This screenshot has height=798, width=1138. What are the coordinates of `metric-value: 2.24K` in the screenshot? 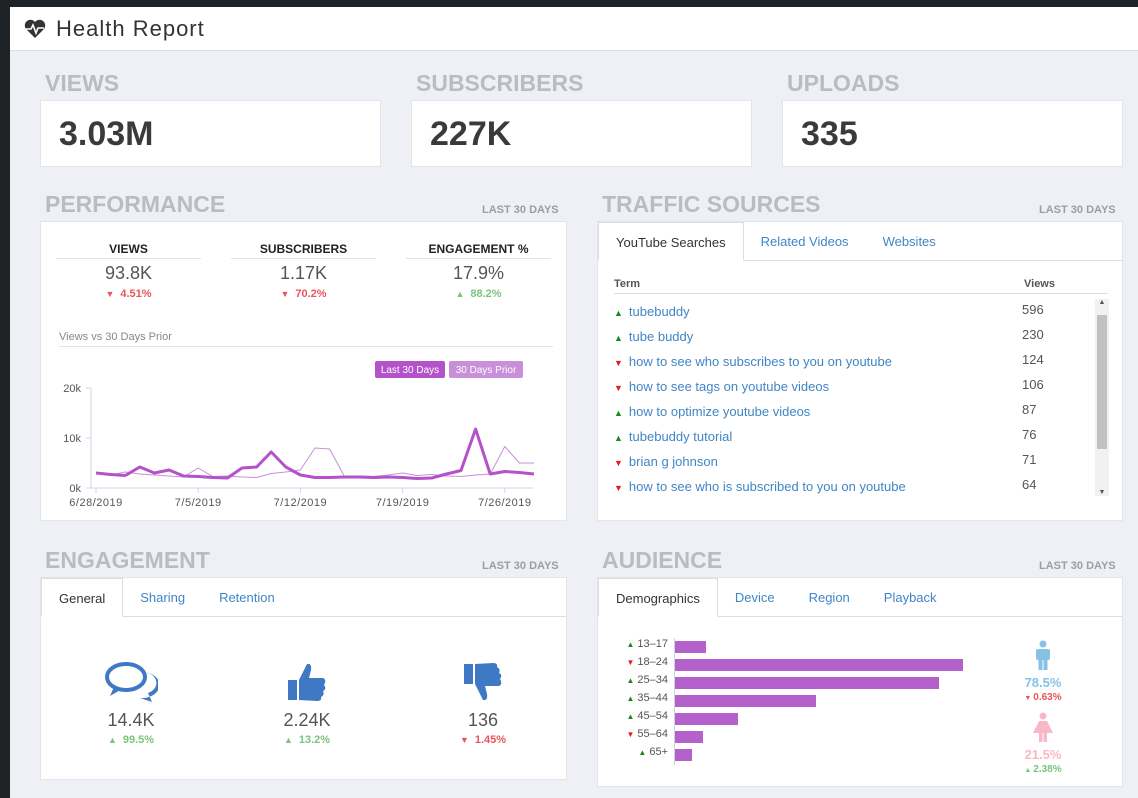 It's located at (307, 720).